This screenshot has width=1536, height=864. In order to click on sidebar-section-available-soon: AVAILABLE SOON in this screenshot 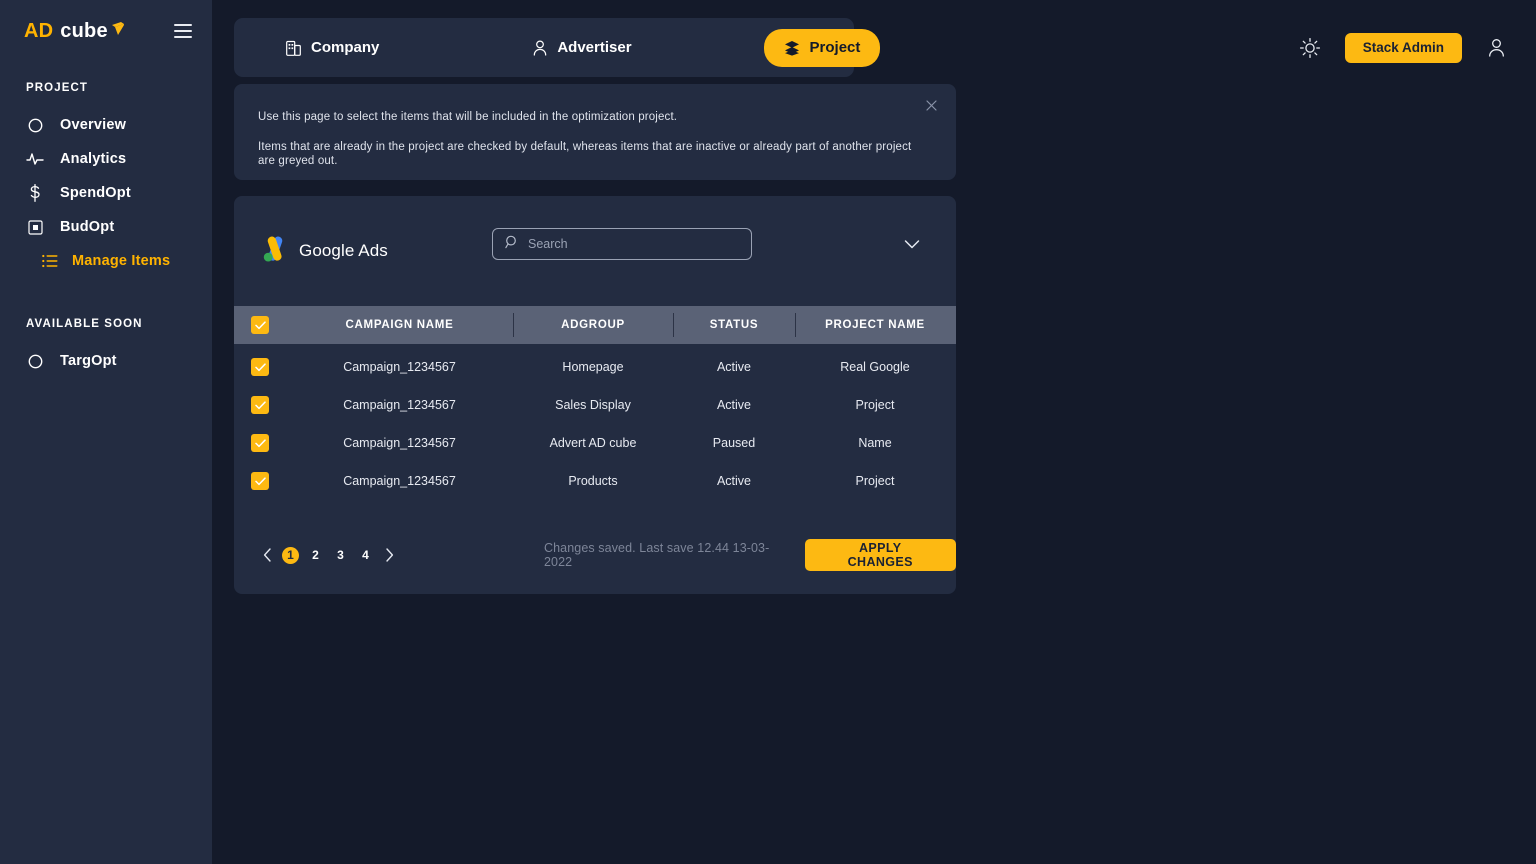, I will do `click(84, 324)`.